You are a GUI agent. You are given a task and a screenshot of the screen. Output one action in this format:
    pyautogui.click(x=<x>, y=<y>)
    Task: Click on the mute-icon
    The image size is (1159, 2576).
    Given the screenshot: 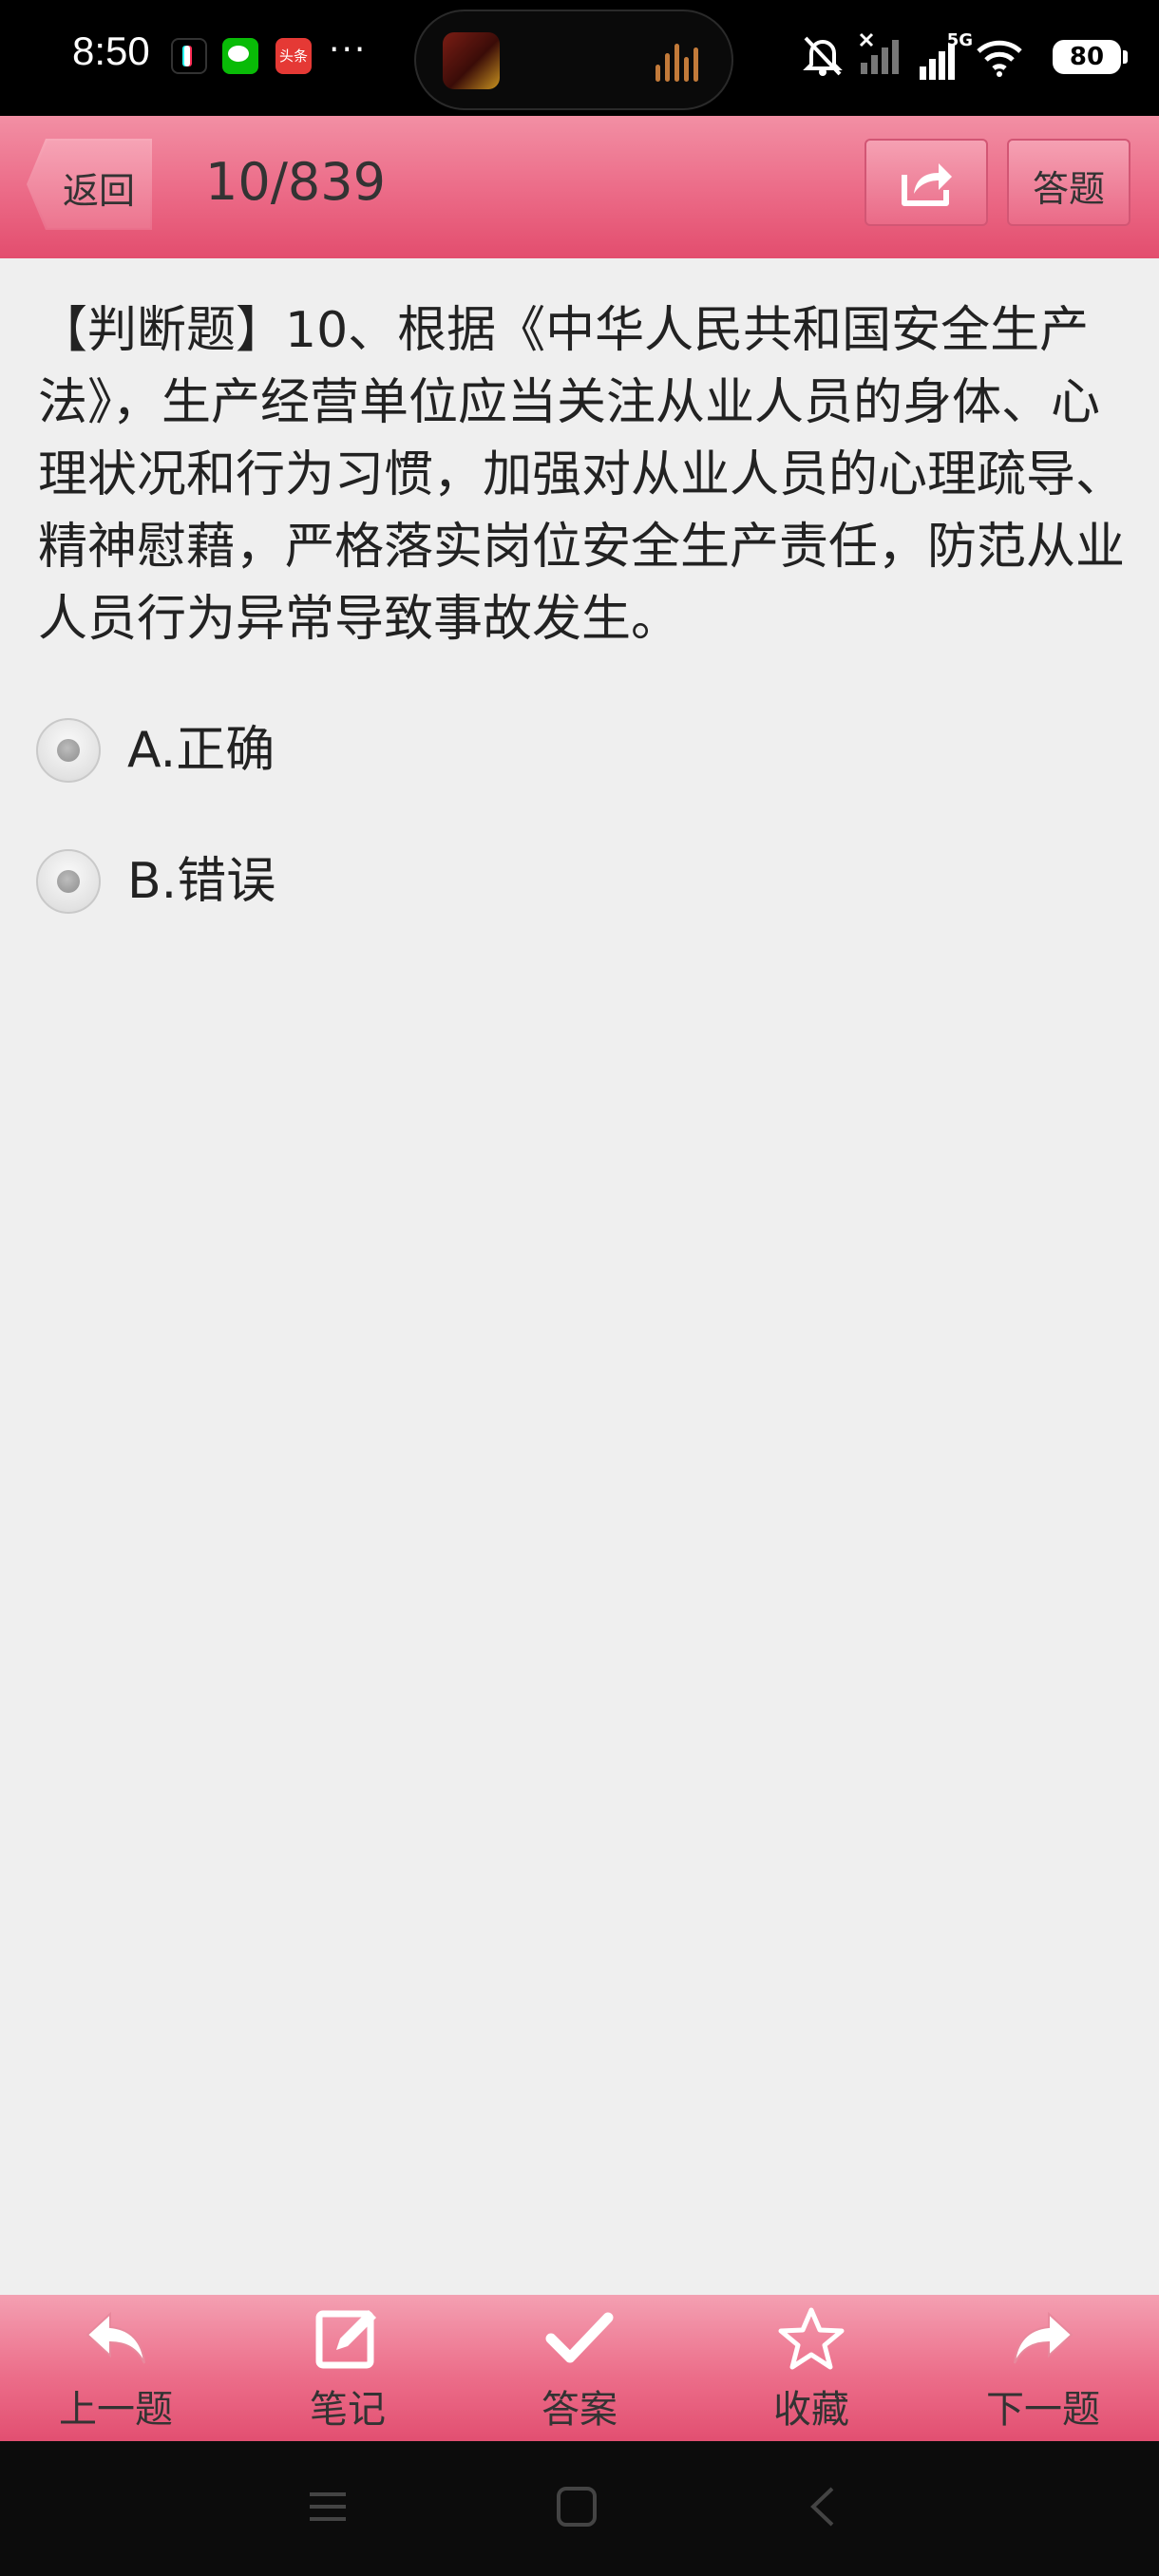 What is the action you would take?
    pyautogui.click(x=823, y=56)
    